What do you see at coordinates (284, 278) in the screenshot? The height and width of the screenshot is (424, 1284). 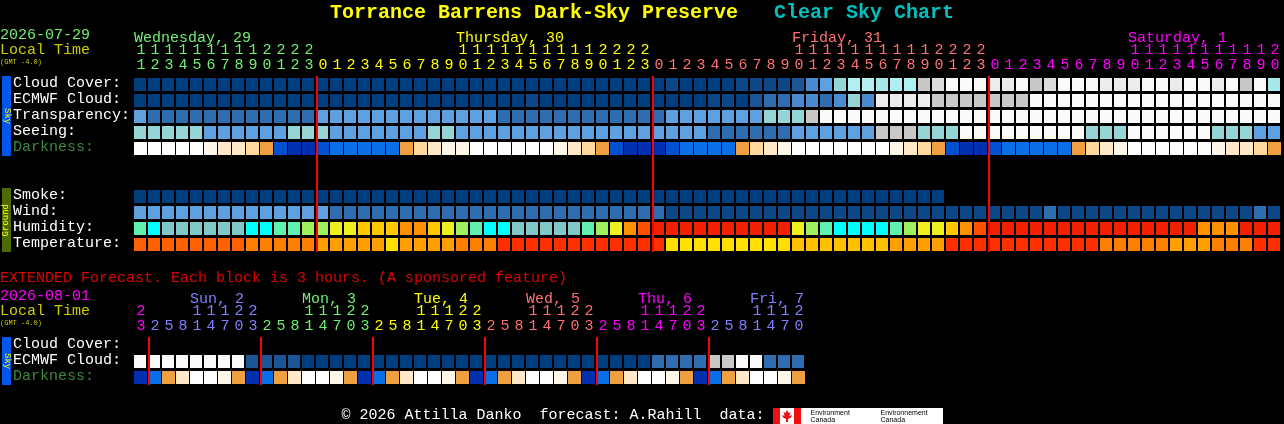 I see `extended-note: EXTENDED Forecast. Each block is 3 hours. (A sponsored feature)` at bounding box center [284, 278].